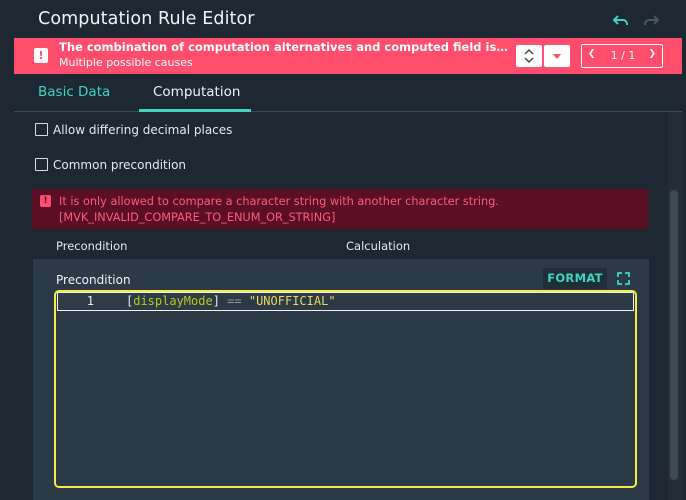  What do you see at coordinates (41, 164) in the screenshot?
I see `common-precondition-checkbox` at bounding box center [41, 164].